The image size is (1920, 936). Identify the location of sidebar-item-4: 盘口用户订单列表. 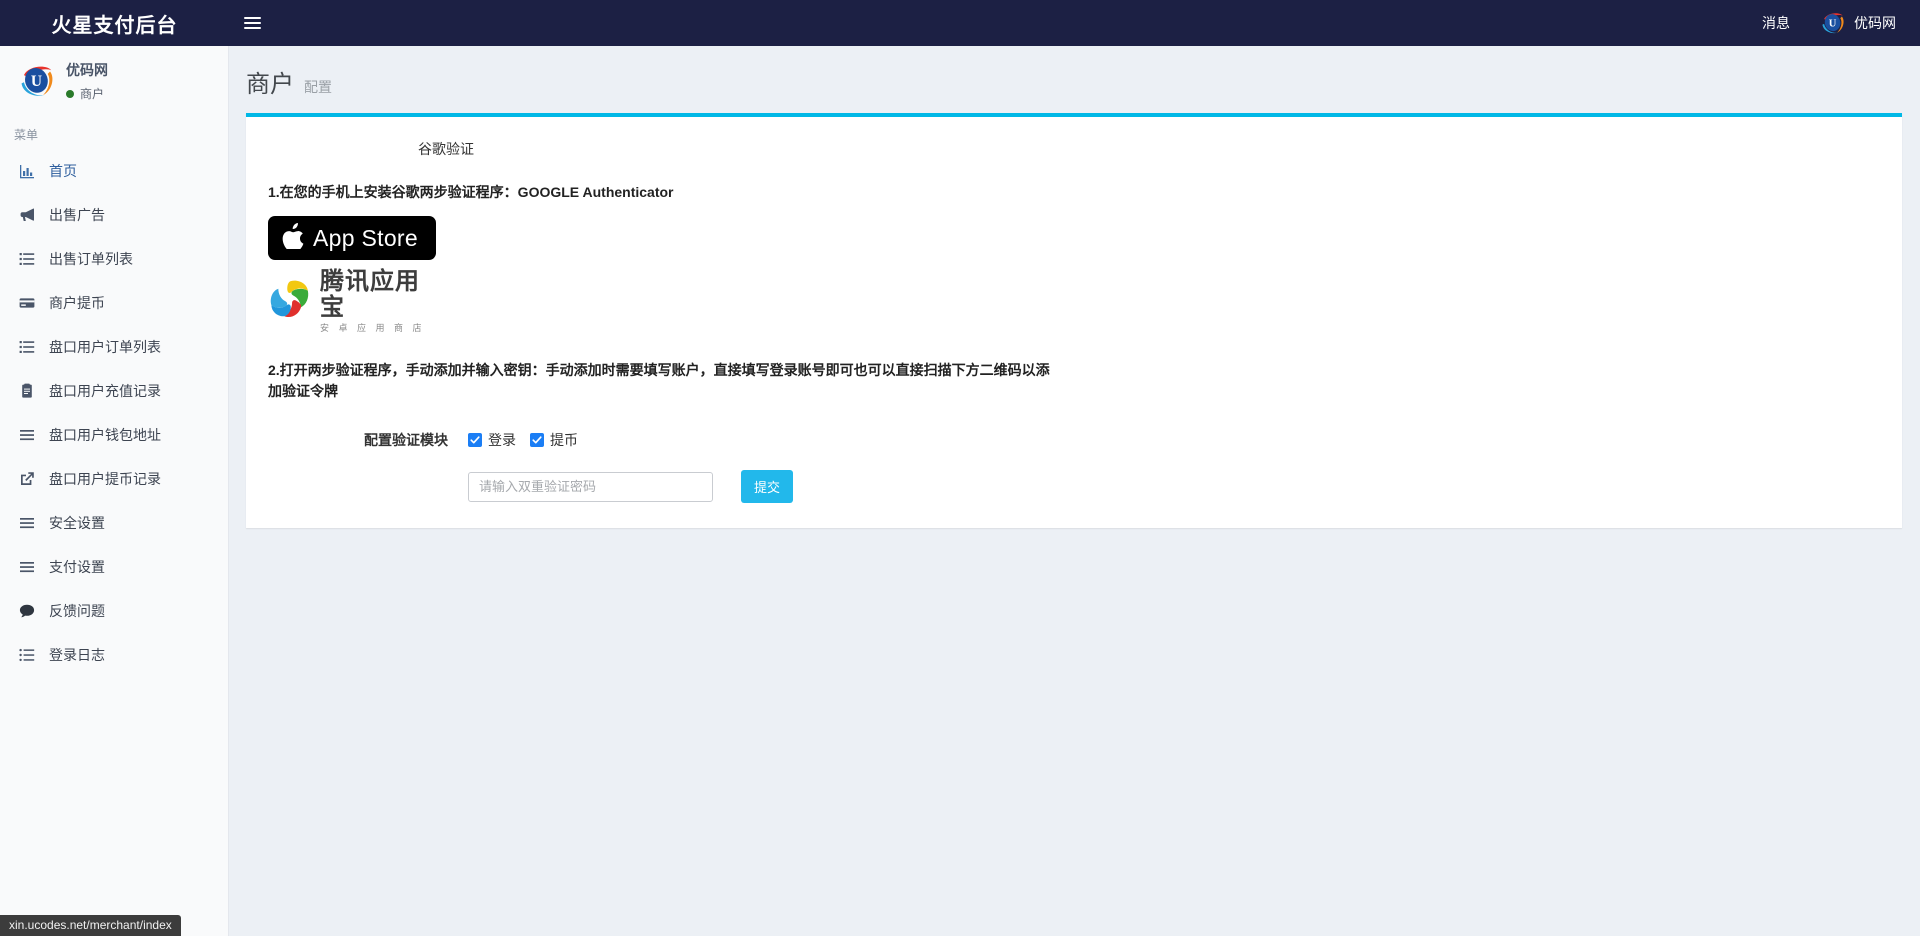
(114, 347).